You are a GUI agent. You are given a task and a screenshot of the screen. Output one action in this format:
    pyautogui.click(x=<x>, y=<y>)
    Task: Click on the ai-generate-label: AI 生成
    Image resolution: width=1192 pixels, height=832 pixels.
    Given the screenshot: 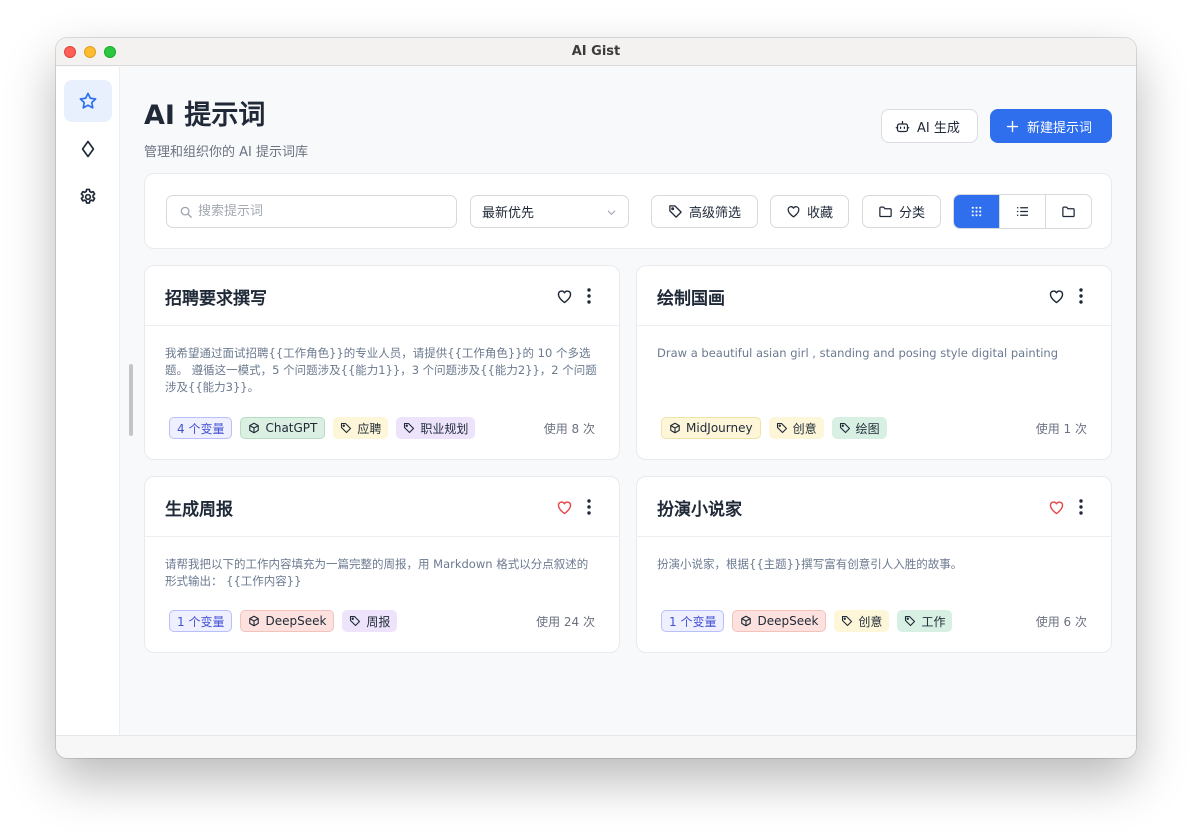 What is the action you would take?
    pyautogui.click(x=938, y=128)
    